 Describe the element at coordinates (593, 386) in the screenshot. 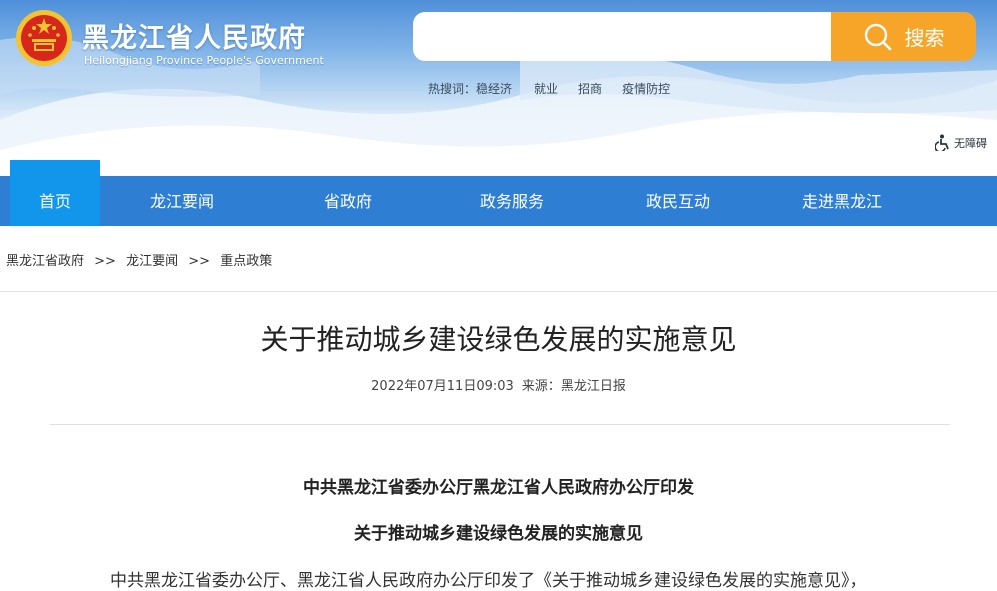

I see `article-source: 黑龙江日报` at that location.